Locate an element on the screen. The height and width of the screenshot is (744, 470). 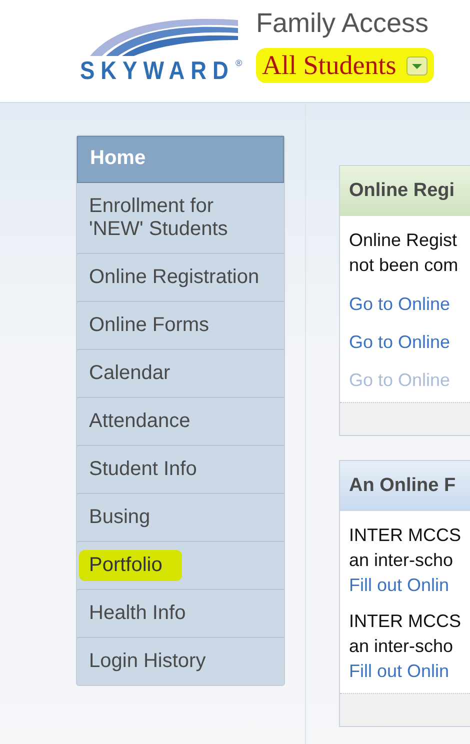
sidebar-item: Calendar is located at coordinates (180, 374).